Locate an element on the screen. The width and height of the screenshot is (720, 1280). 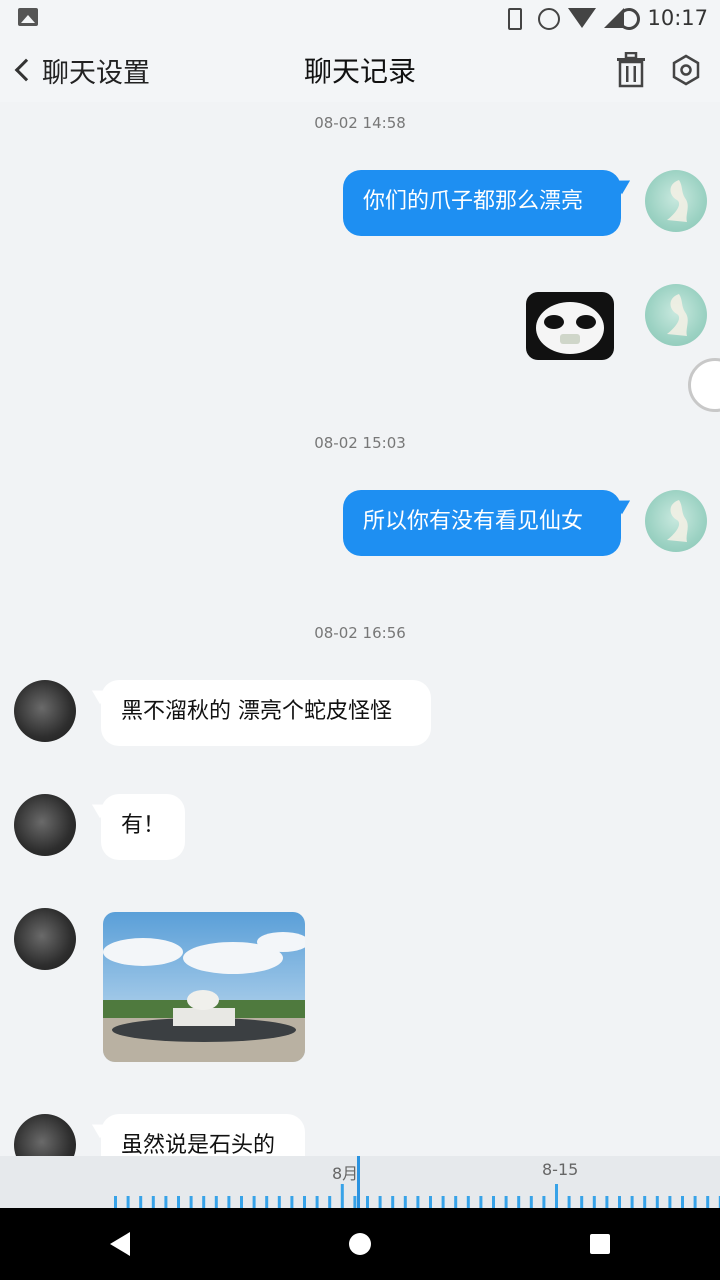
page-title: 聊天记录 is located at coordinates (359, 71).